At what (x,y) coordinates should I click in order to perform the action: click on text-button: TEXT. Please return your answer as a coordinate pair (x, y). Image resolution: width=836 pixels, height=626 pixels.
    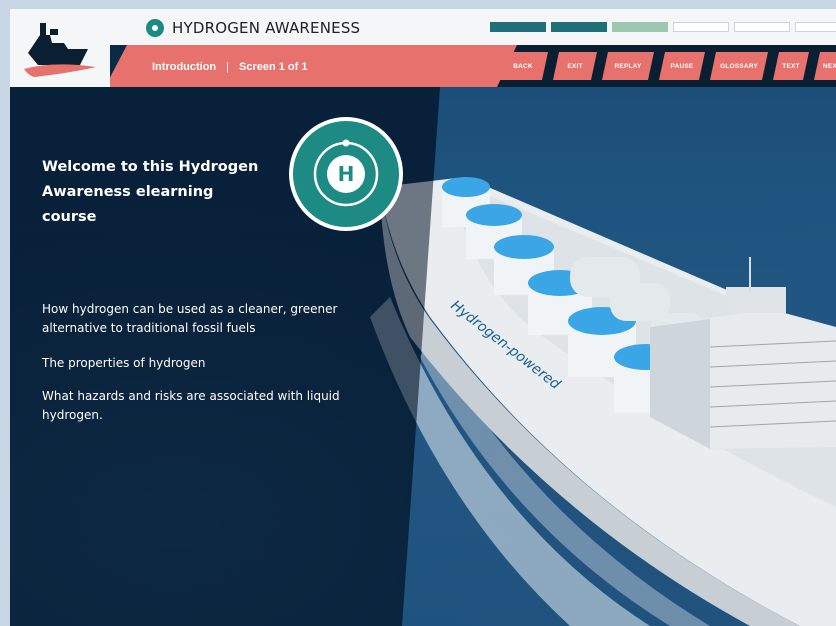
    Looking at the image, I should click on (791, 66).